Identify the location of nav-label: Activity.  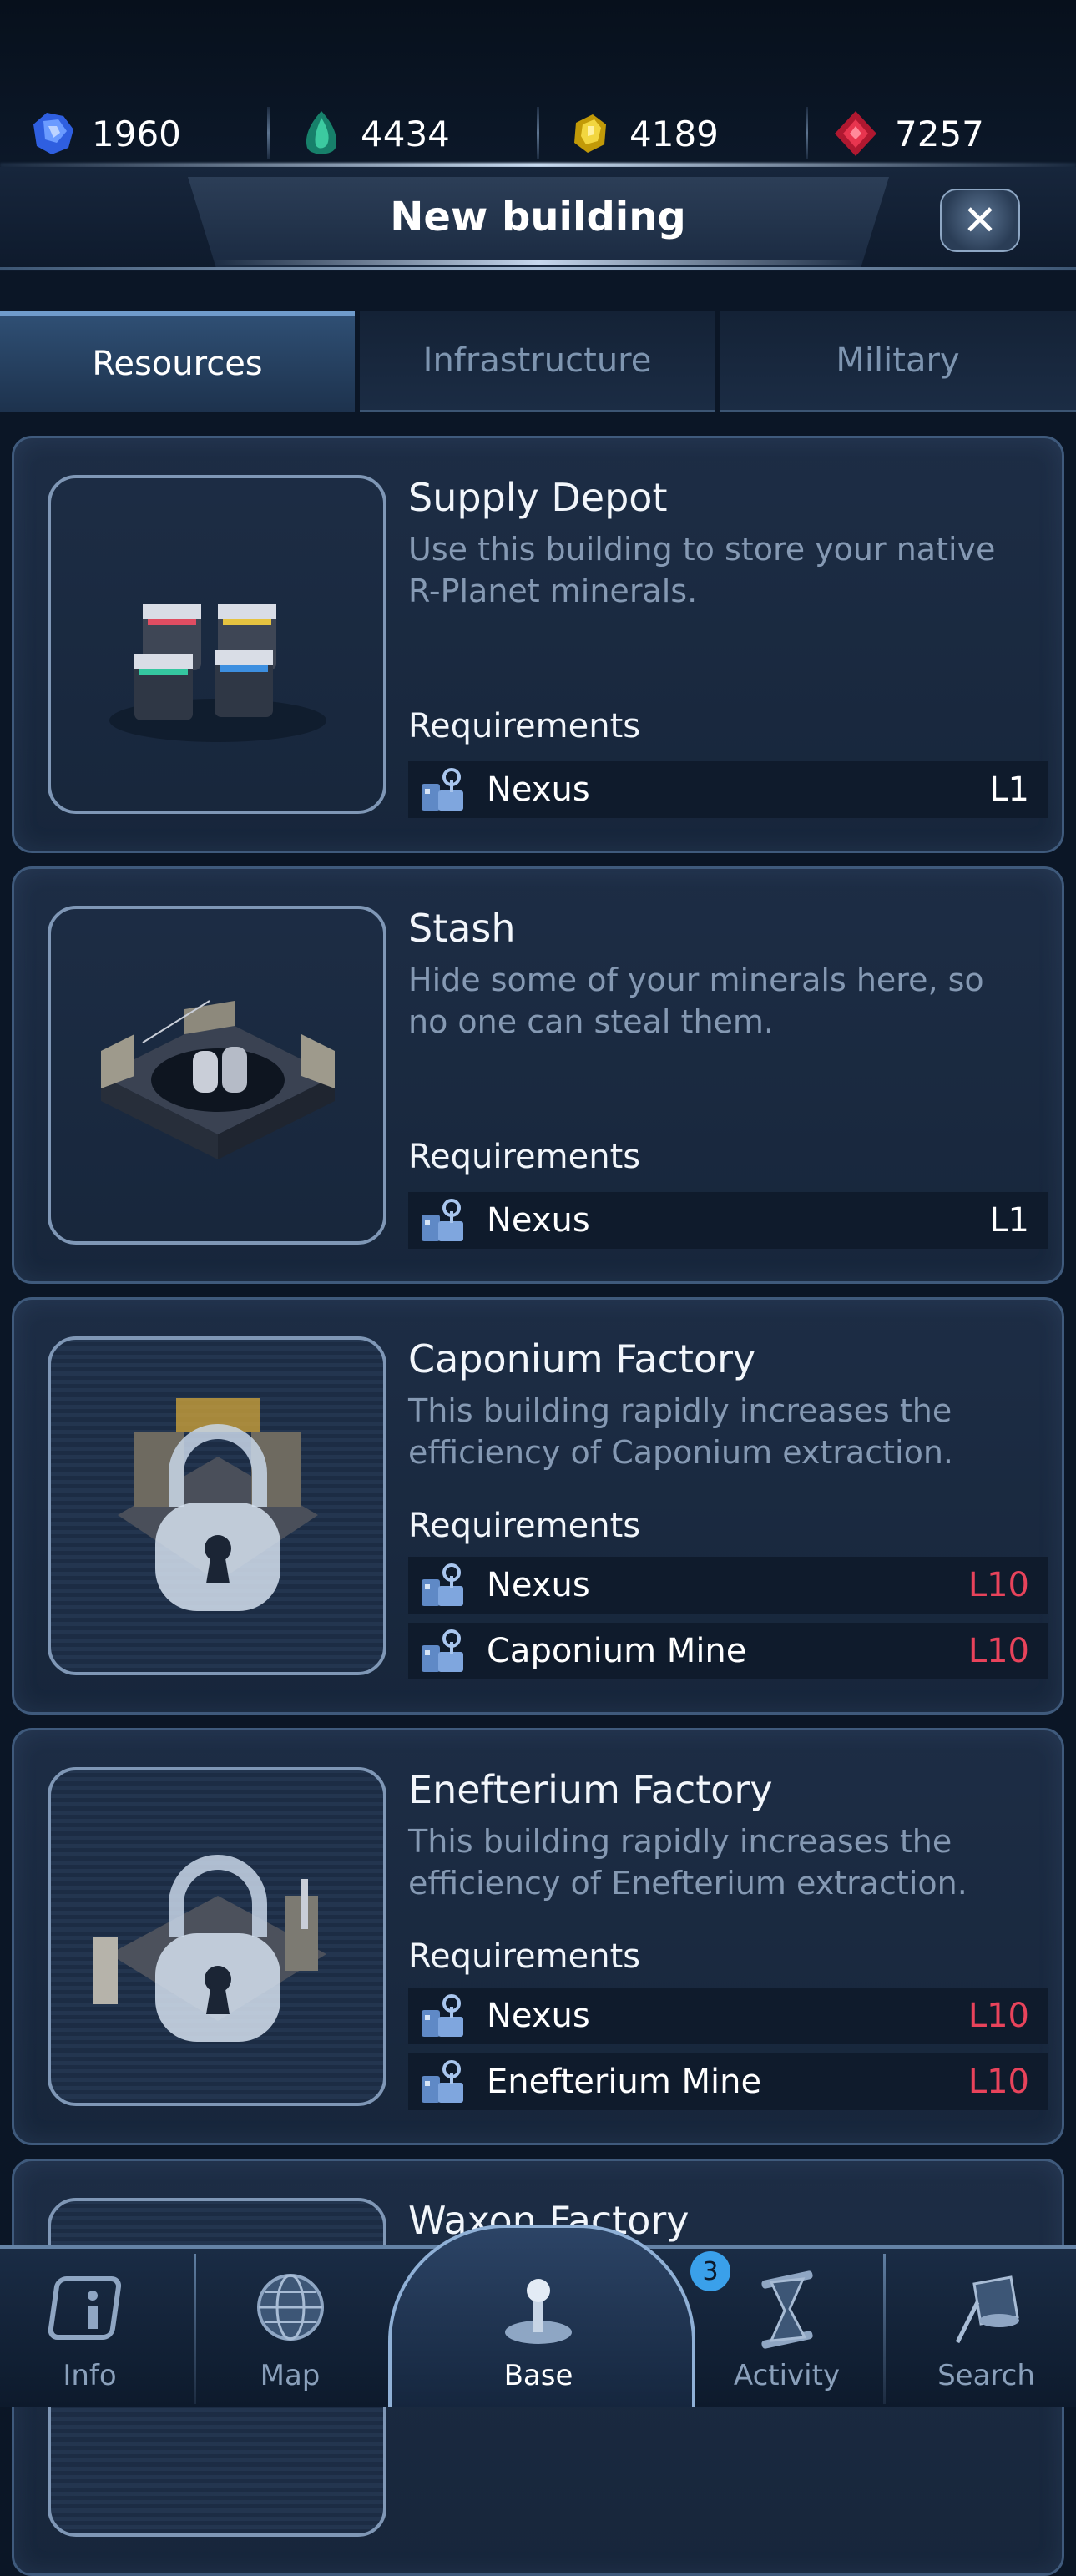
(787, 2375).